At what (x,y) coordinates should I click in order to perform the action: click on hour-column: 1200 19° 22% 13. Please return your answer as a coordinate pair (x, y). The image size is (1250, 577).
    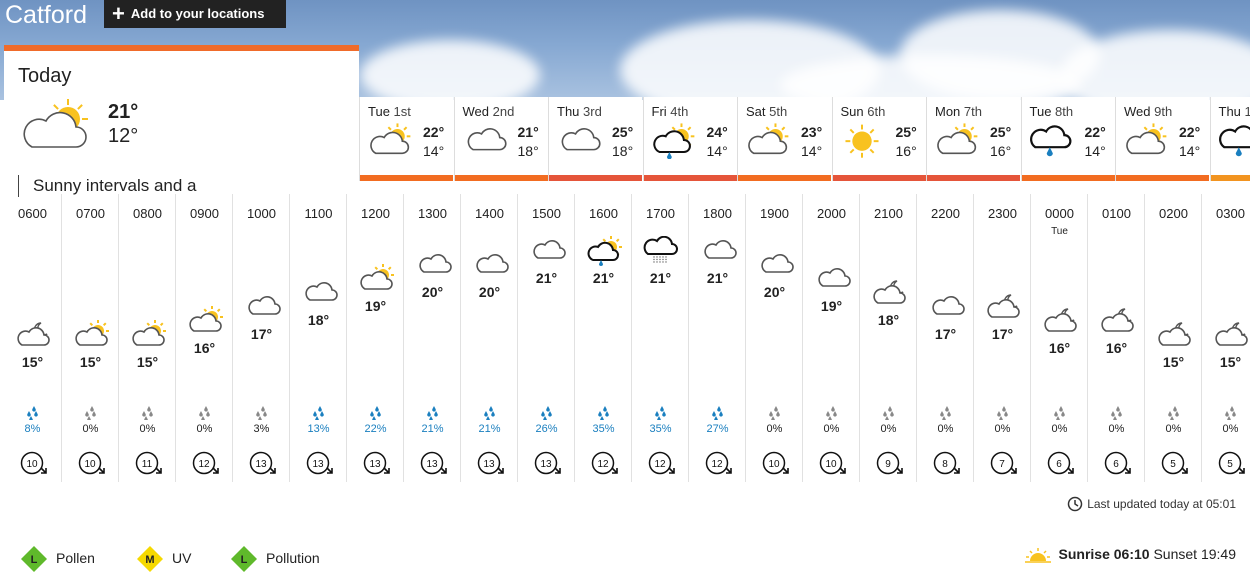
    Looking at the image, I should click on (374, 338).